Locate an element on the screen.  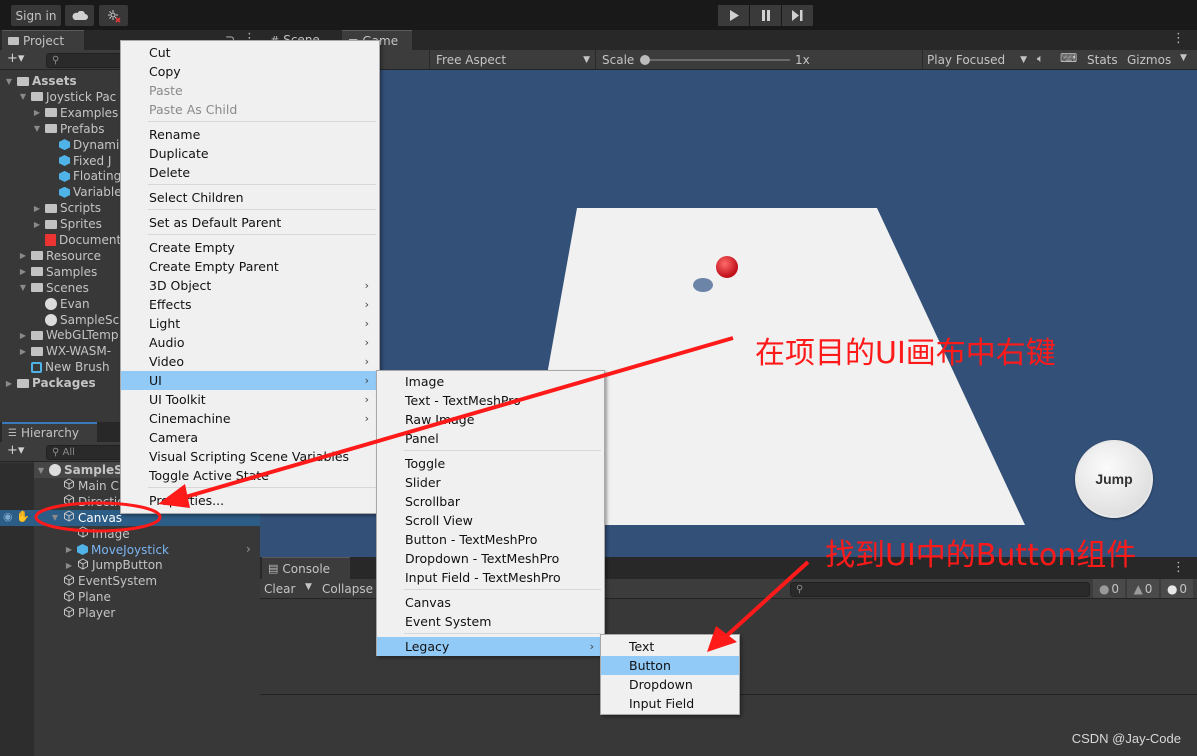
hierarchy-item: Image is located at coordinates (97, 534).